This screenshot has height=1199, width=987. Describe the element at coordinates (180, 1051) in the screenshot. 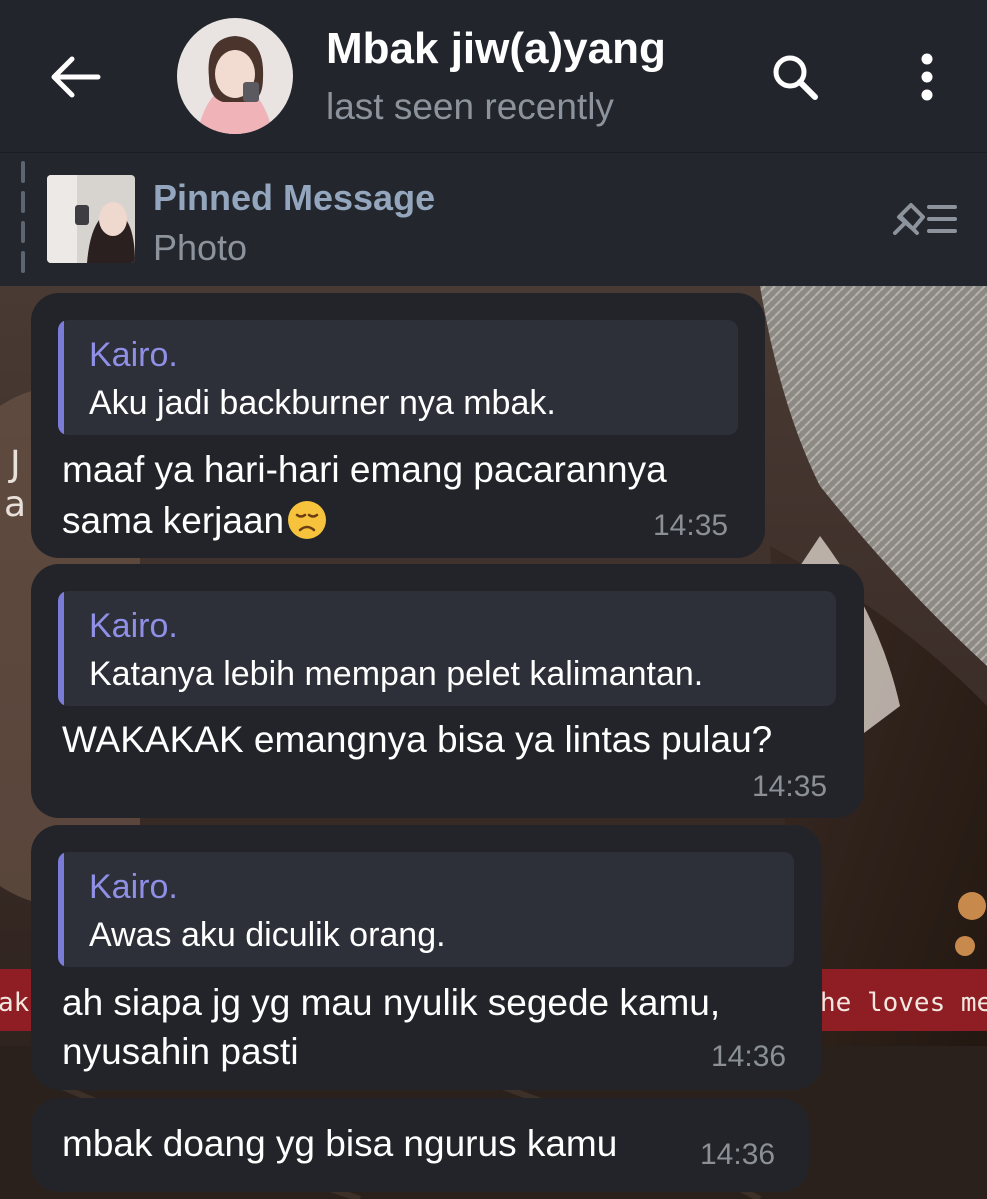

I see `message-text-line: nyusahin pasti` at that location.